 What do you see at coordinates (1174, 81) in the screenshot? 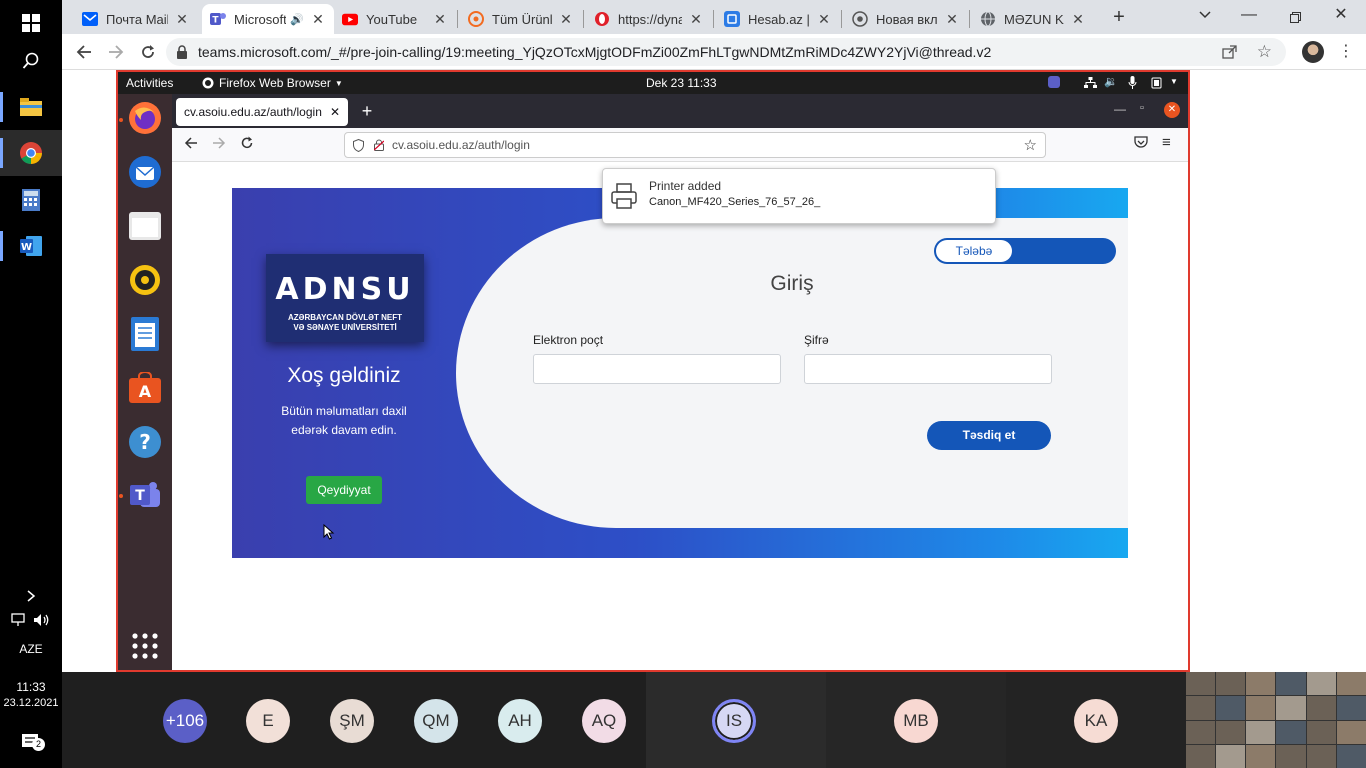
I see `system-menu-caret-icon: ▼` at bounding box center [1174, 81].